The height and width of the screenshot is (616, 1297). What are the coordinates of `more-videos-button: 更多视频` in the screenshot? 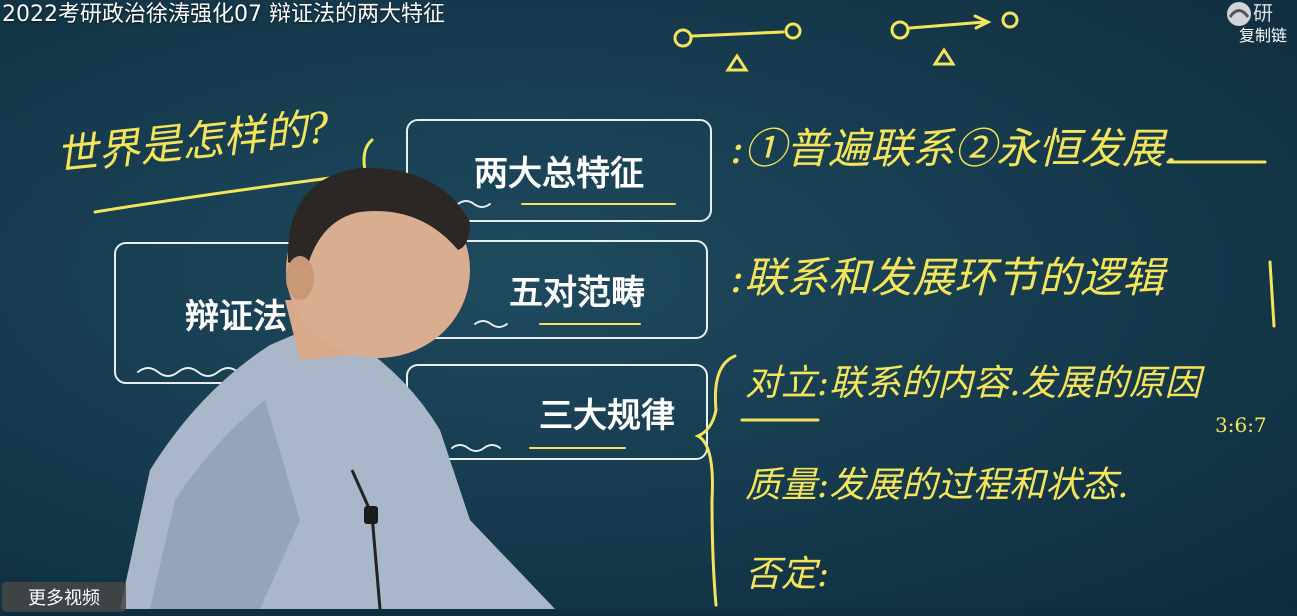 It's located at (64, 597).